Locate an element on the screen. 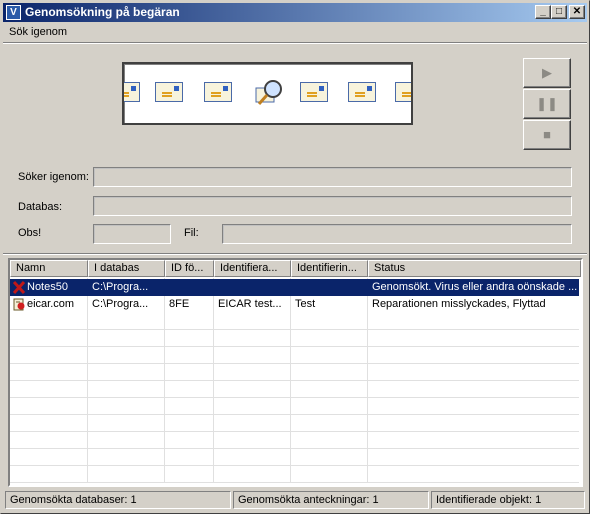 This screenshot has width=590, height=514. pause-icon: ❚❚ is located at coordinates (547, 103).